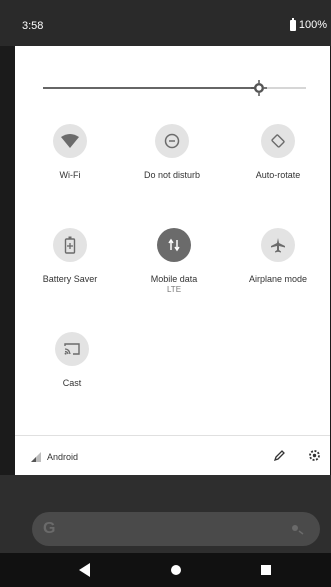  I want to click on edit-button, so click(279, 456).